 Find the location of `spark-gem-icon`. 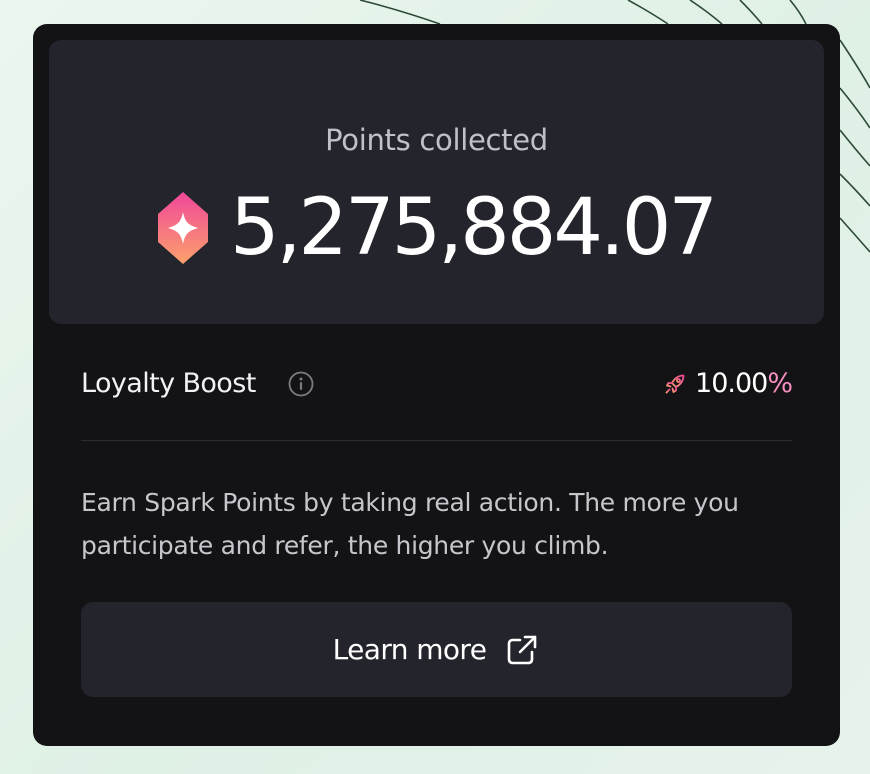

spark-gem-icon is located at coordinates (182, 228).